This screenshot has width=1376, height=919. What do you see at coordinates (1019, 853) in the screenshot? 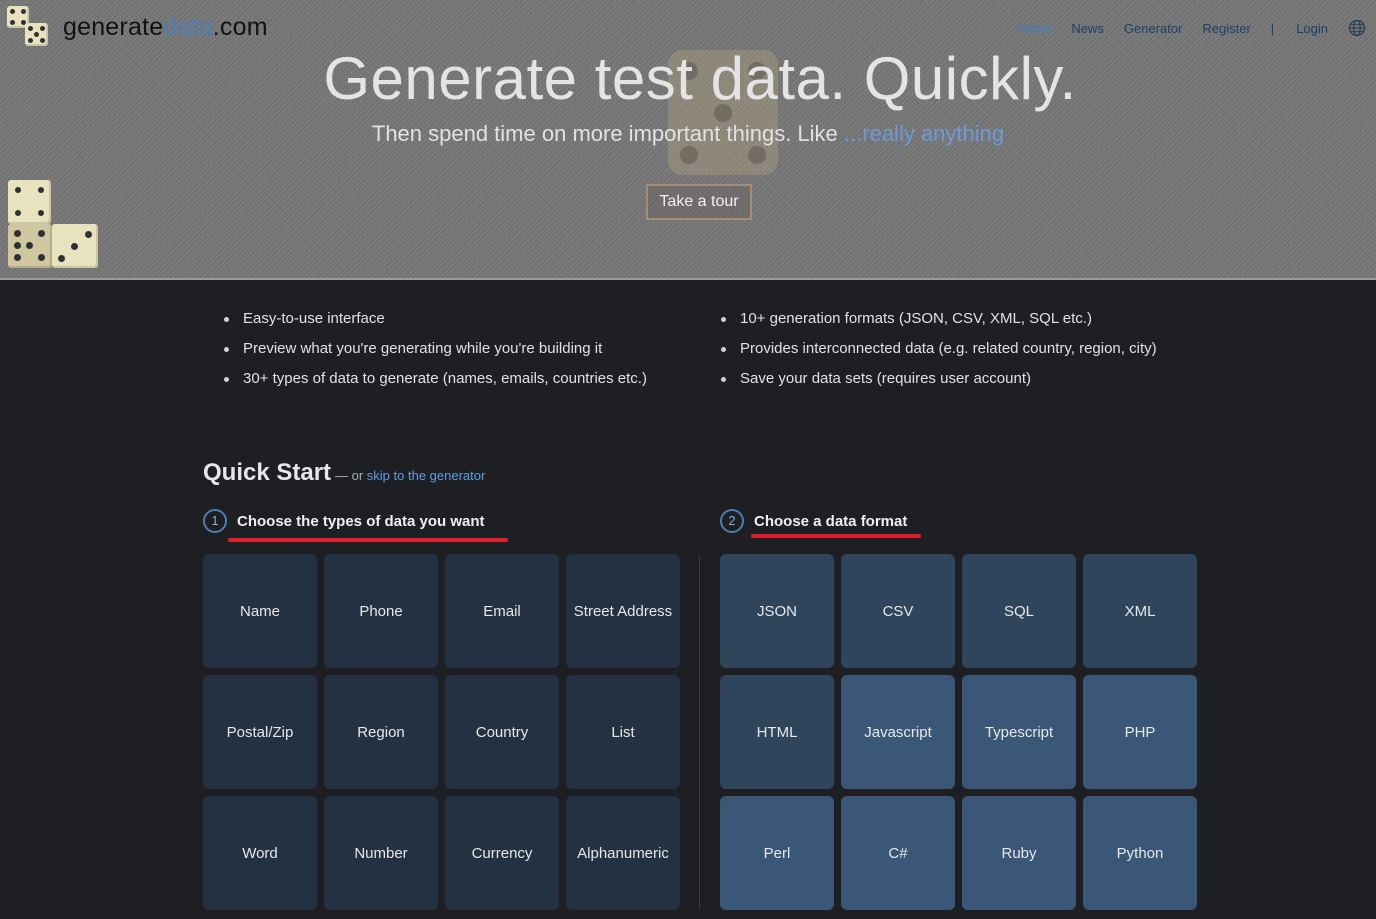
I see `format-ruby: Ruby` at bounding box center [1019, 853].